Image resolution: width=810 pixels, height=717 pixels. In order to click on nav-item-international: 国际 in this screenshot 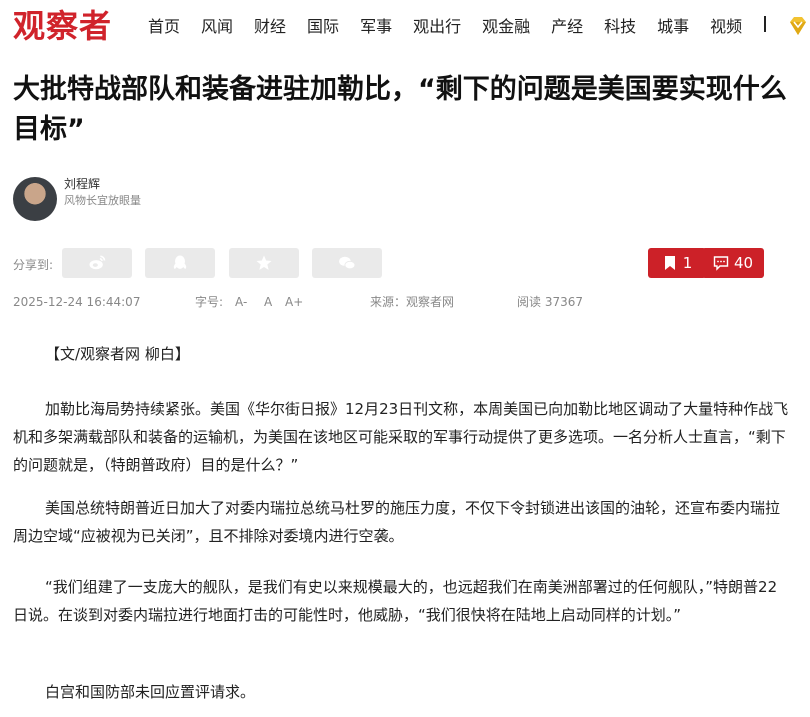, I will do `click(323, 27)`.